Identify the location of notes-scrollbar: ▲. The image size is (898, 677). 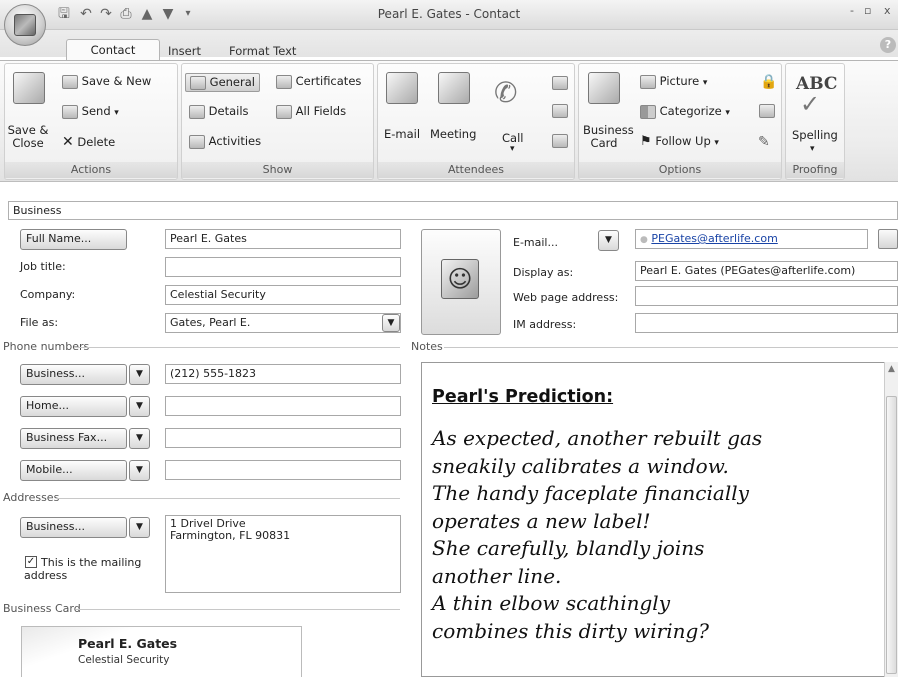
(891, 519).